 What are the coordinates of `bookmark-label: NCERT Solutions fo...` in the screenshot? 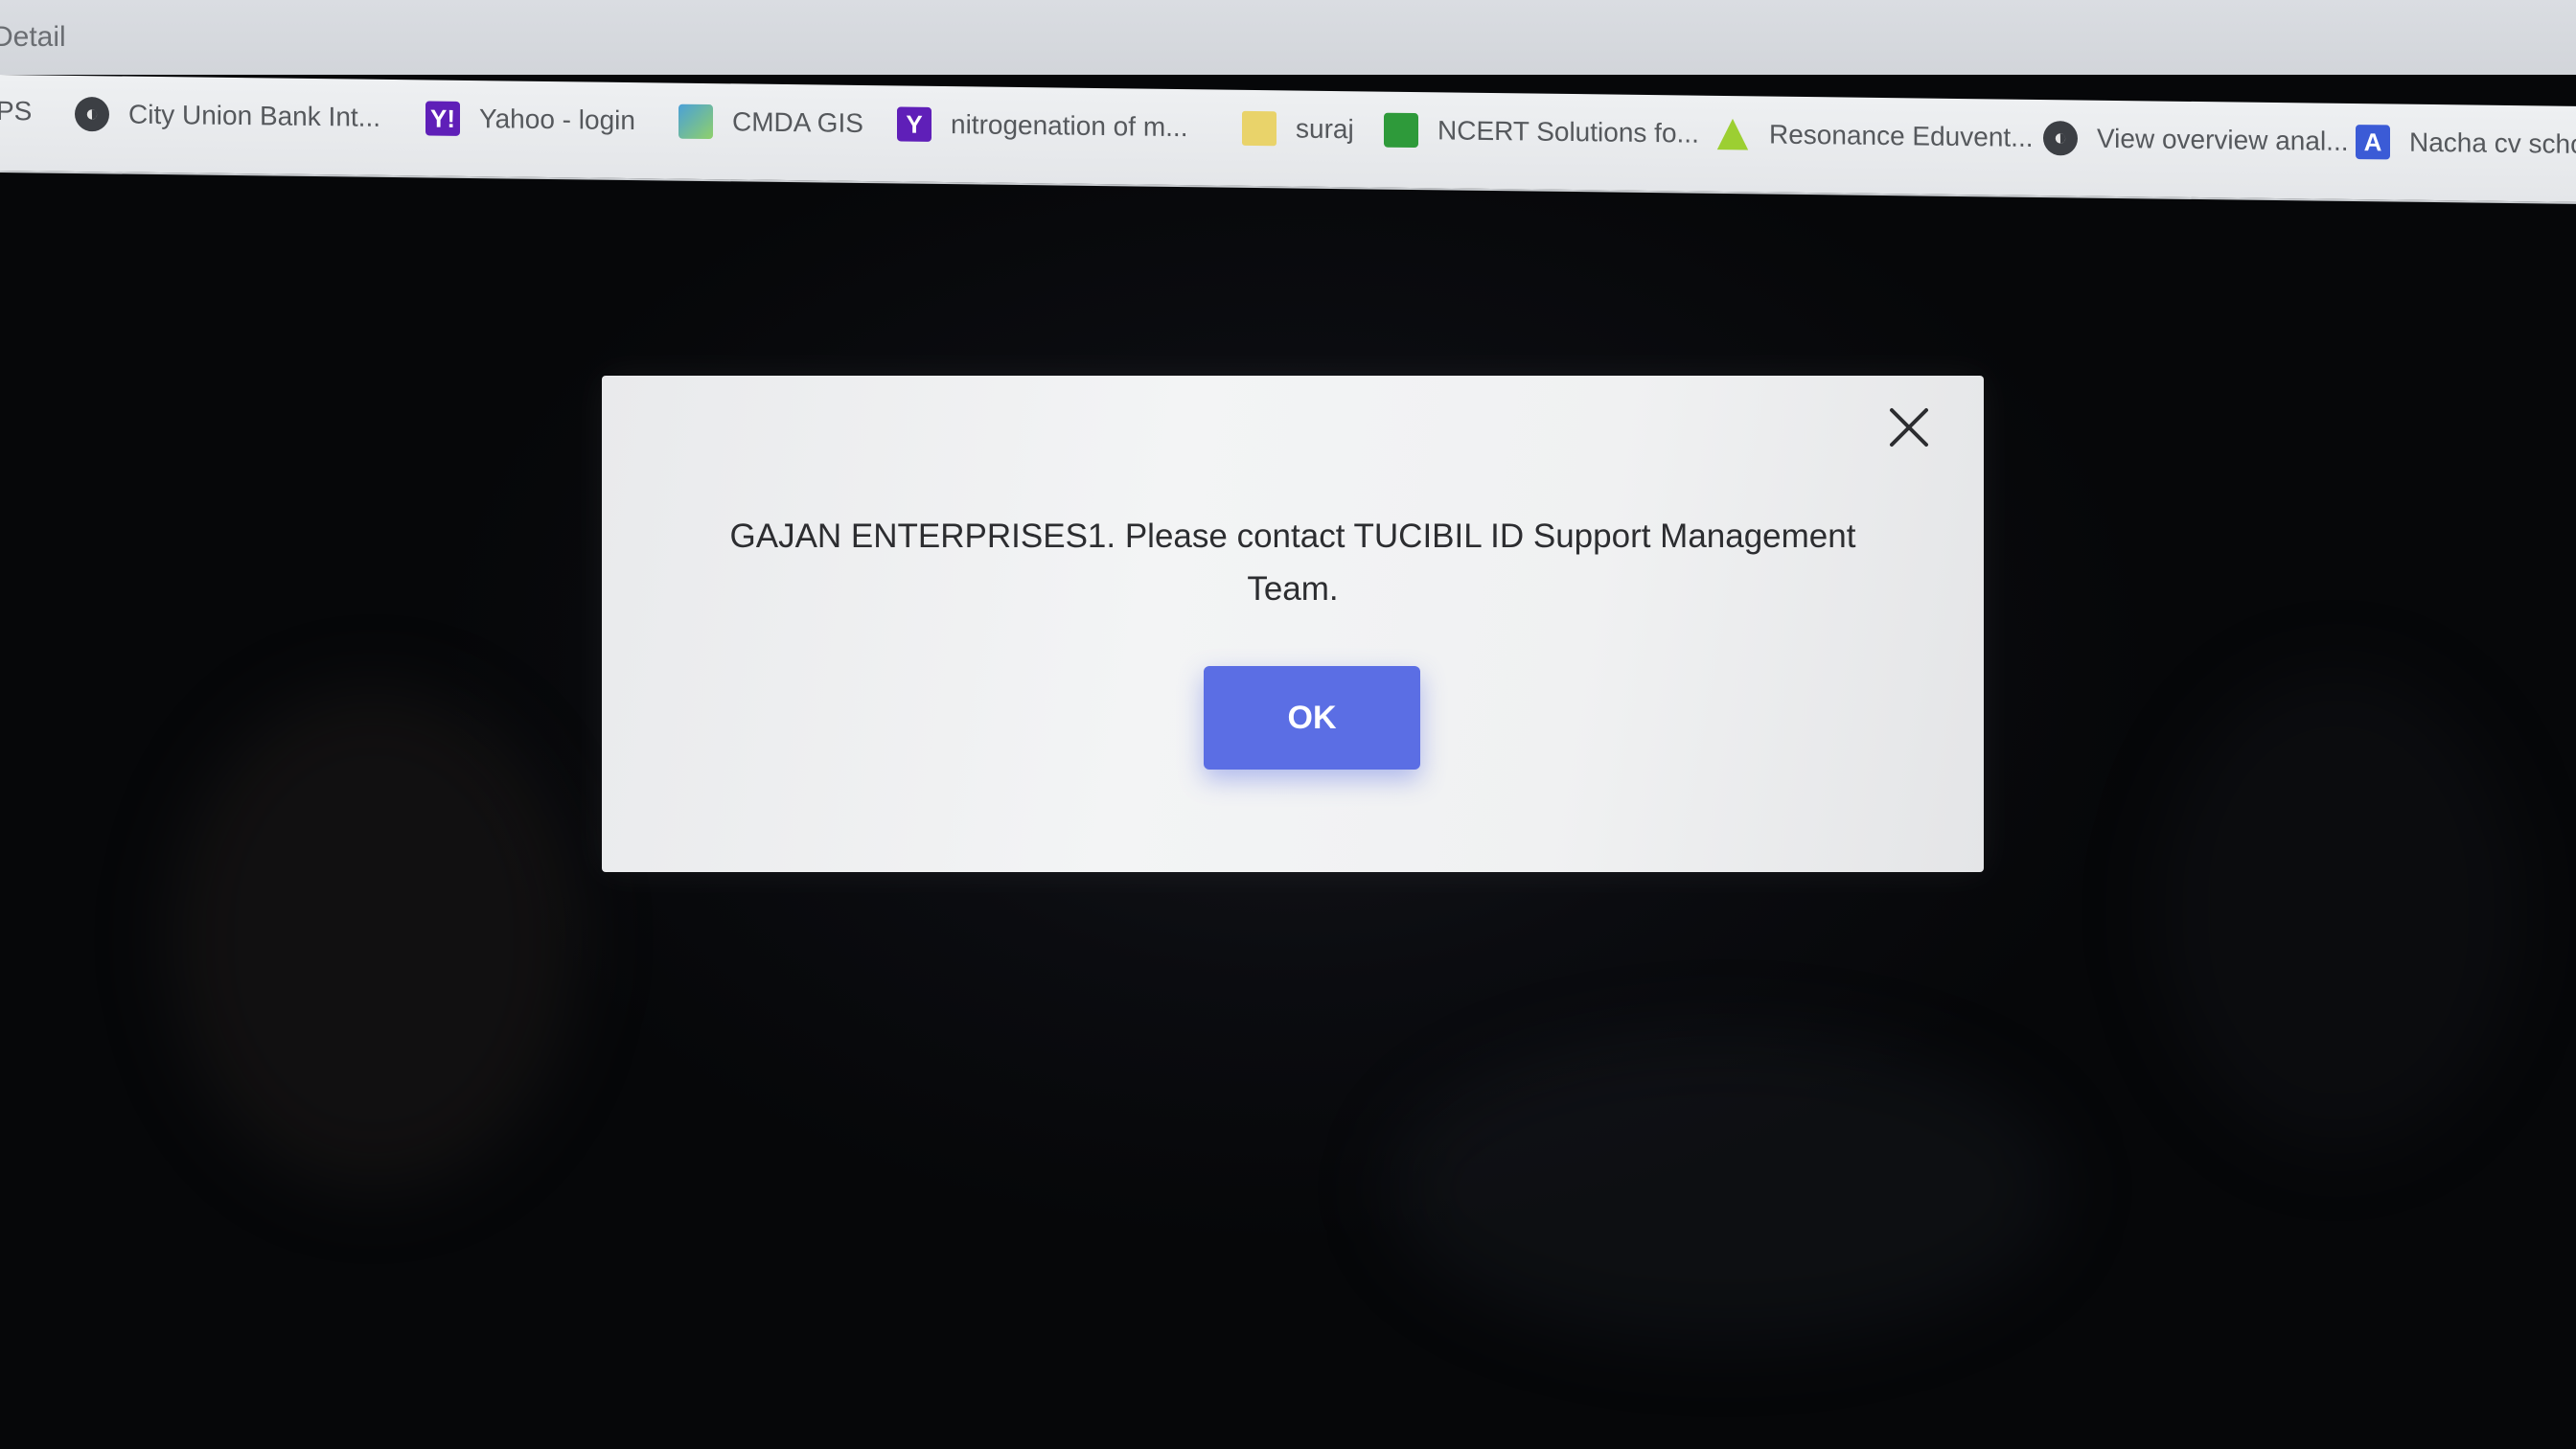 It's located at (1568, 132).